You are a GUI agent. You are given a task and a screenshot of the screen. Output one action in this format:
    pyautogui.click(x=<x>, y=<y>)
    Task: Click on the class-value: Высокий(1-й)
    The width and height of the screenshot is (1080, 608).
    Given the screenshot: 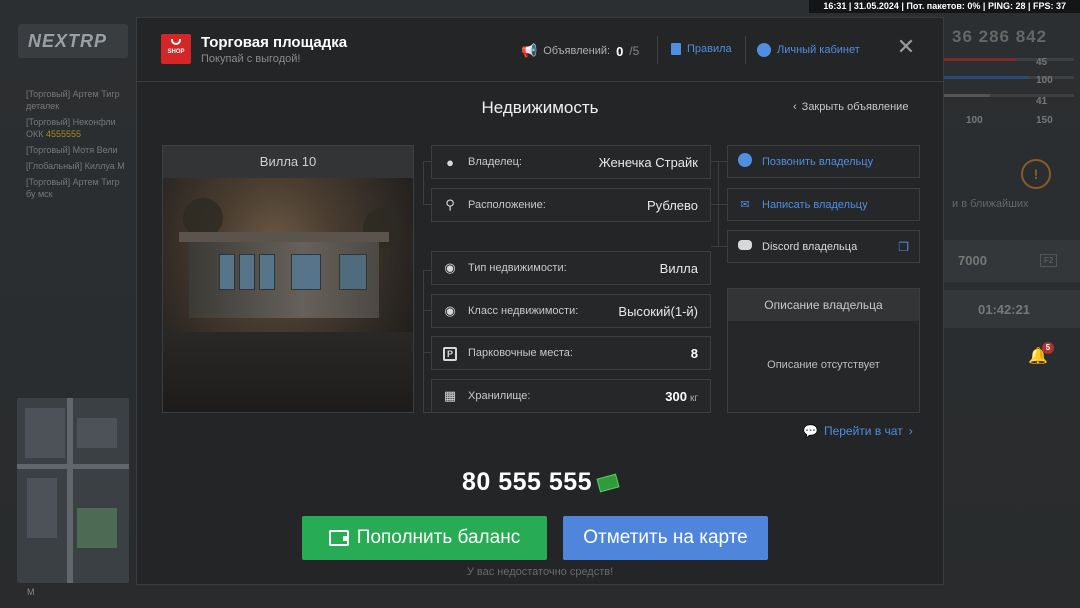 What is the action you would take?
    pyautogui.click(x=658, y=311)
    